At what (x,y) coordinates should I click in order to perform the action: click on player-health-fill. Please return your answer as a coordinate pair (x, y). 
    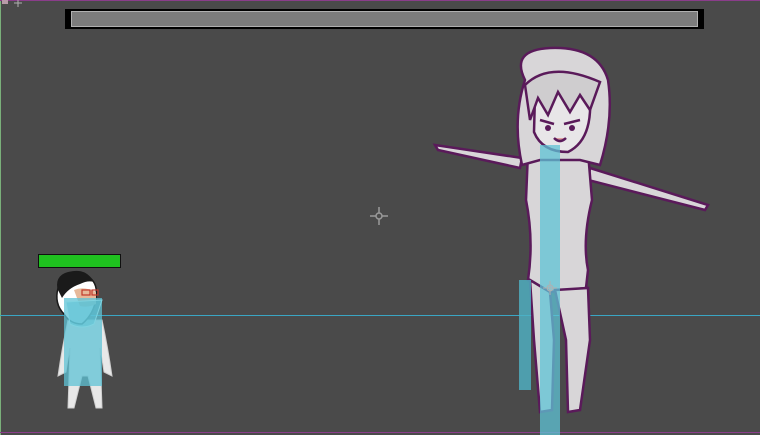
    Looking at the image, I should click on (79, 261).